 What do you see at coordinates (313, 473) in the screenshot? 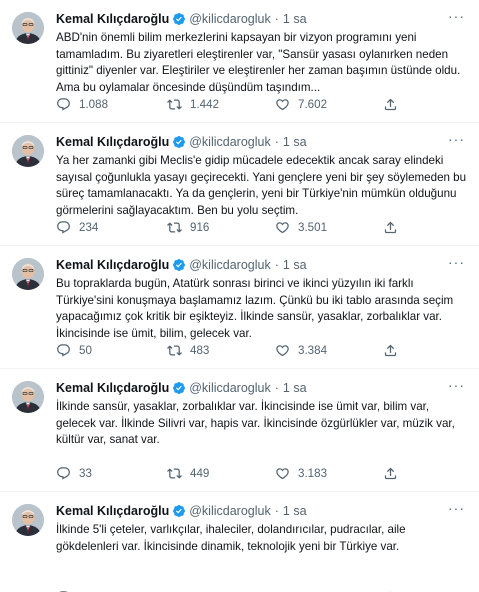
I see `like-count: 3.183` at bounding box center [313, 473].